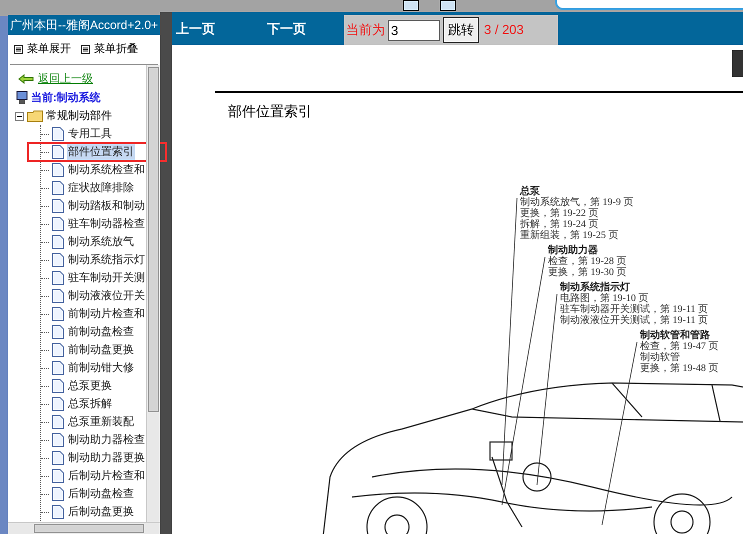  What do you see at coordinates (365, 30) in the screenshot?
I see `current-page-label: 当前为` at bounding box center [365, 30].